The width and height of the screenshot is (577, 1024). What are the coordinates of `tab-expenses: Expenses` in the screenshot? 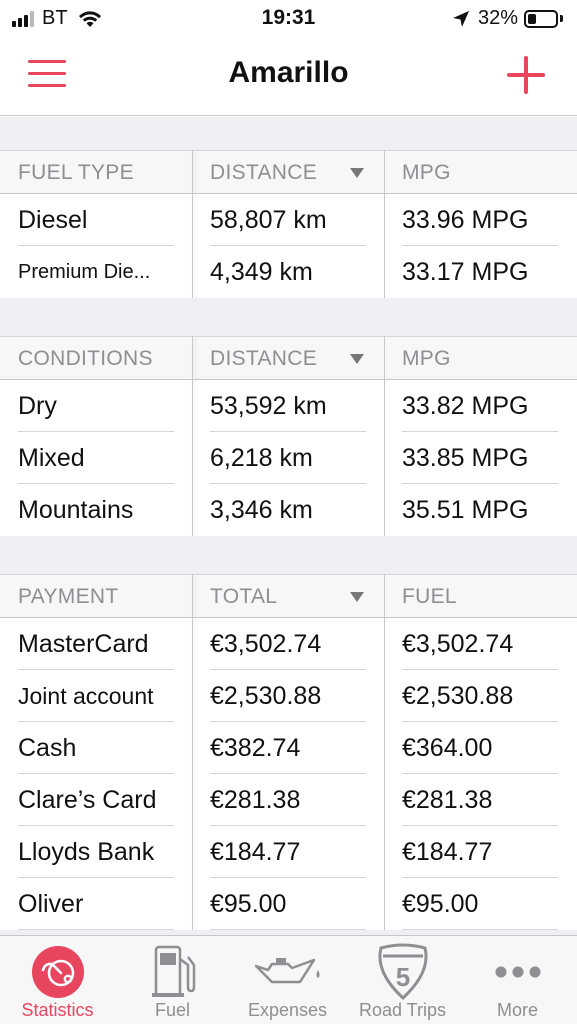 It's located at (287, 980).